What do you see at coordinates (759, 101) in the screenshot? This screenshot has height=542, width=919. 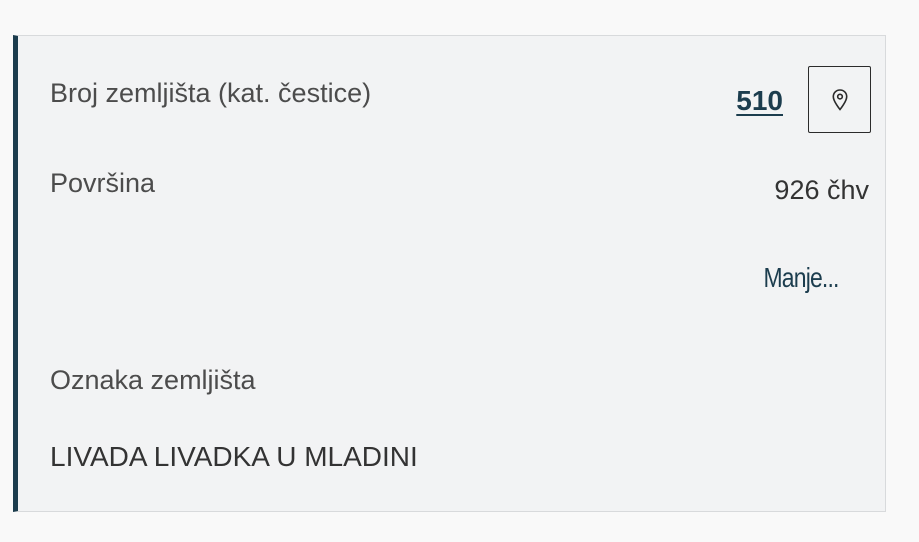 I see `parcel-number-link: 510` at bounding box center [759, 101].